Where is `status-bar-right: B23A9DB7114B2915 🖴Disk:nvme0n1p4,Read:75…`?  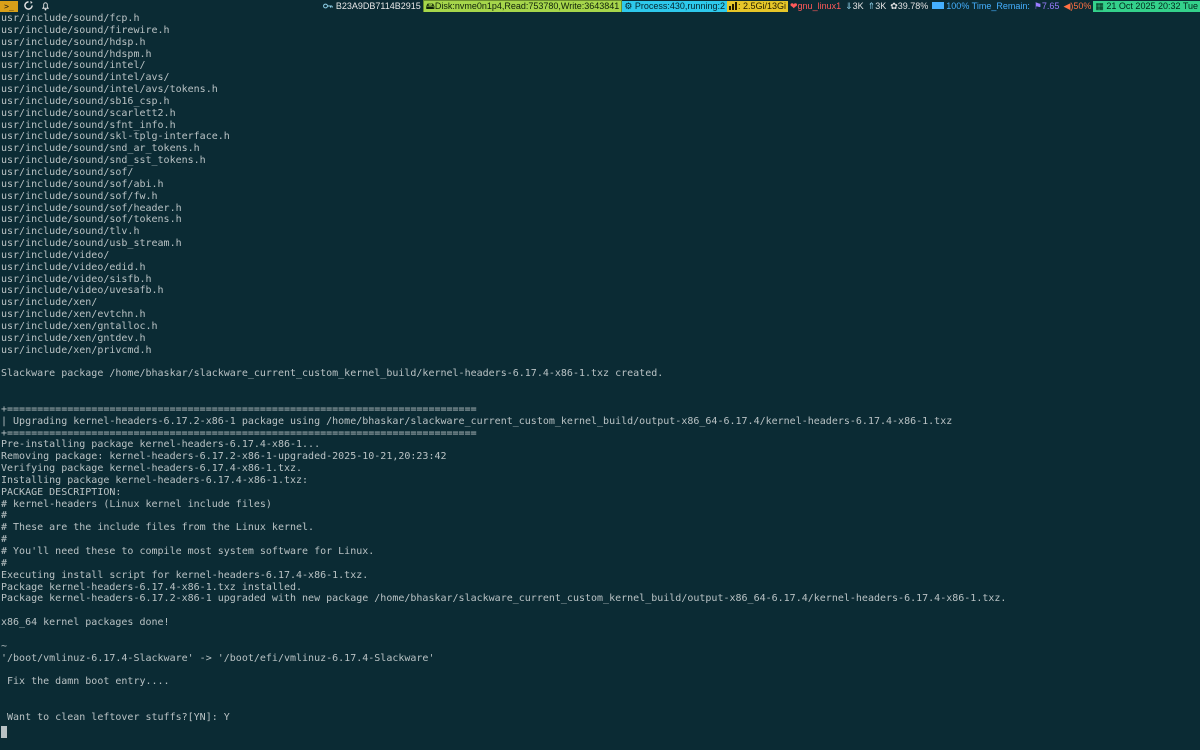 status-bar-right: B23A9DB7114B2915 🖴Disk:nvme0n1p4,Read:75… is located at coordinates (760, 6).